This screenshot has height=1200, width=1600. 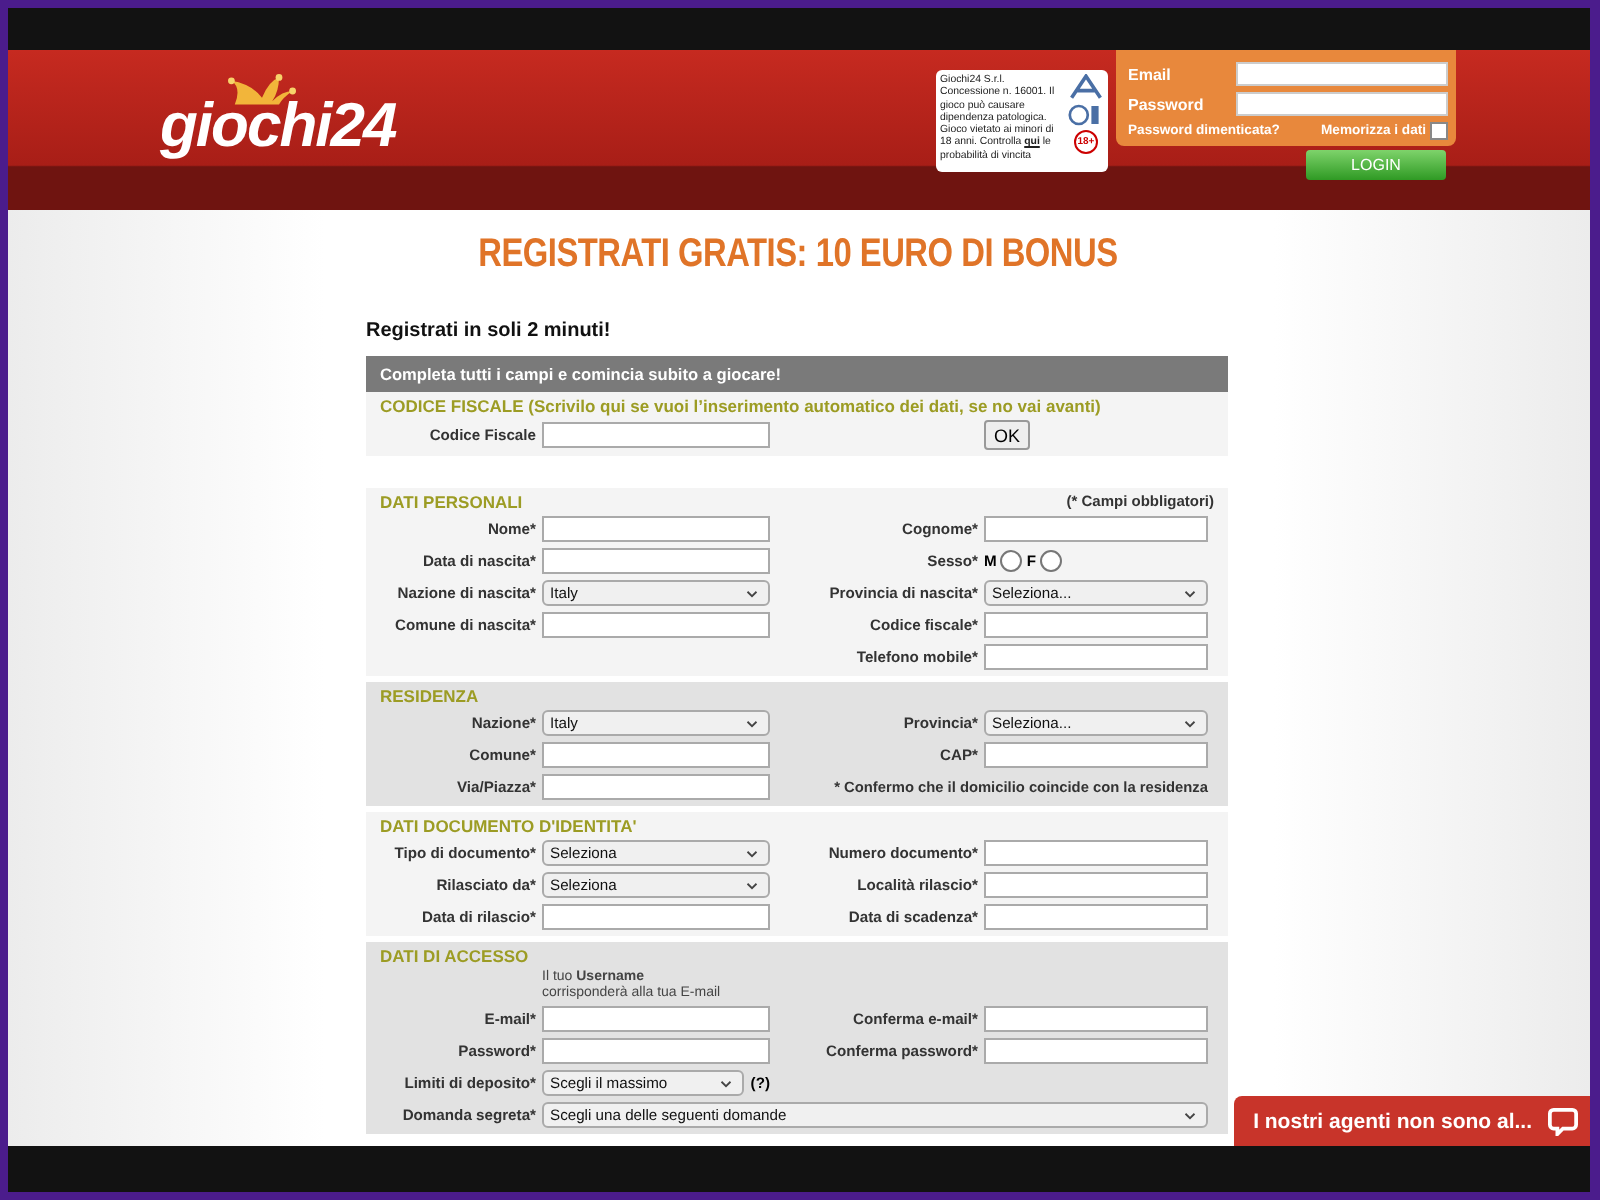 I want to click on form-header-text: Completa tutti i campi e comincia subito a giocare!, so click(x=581, y=374).